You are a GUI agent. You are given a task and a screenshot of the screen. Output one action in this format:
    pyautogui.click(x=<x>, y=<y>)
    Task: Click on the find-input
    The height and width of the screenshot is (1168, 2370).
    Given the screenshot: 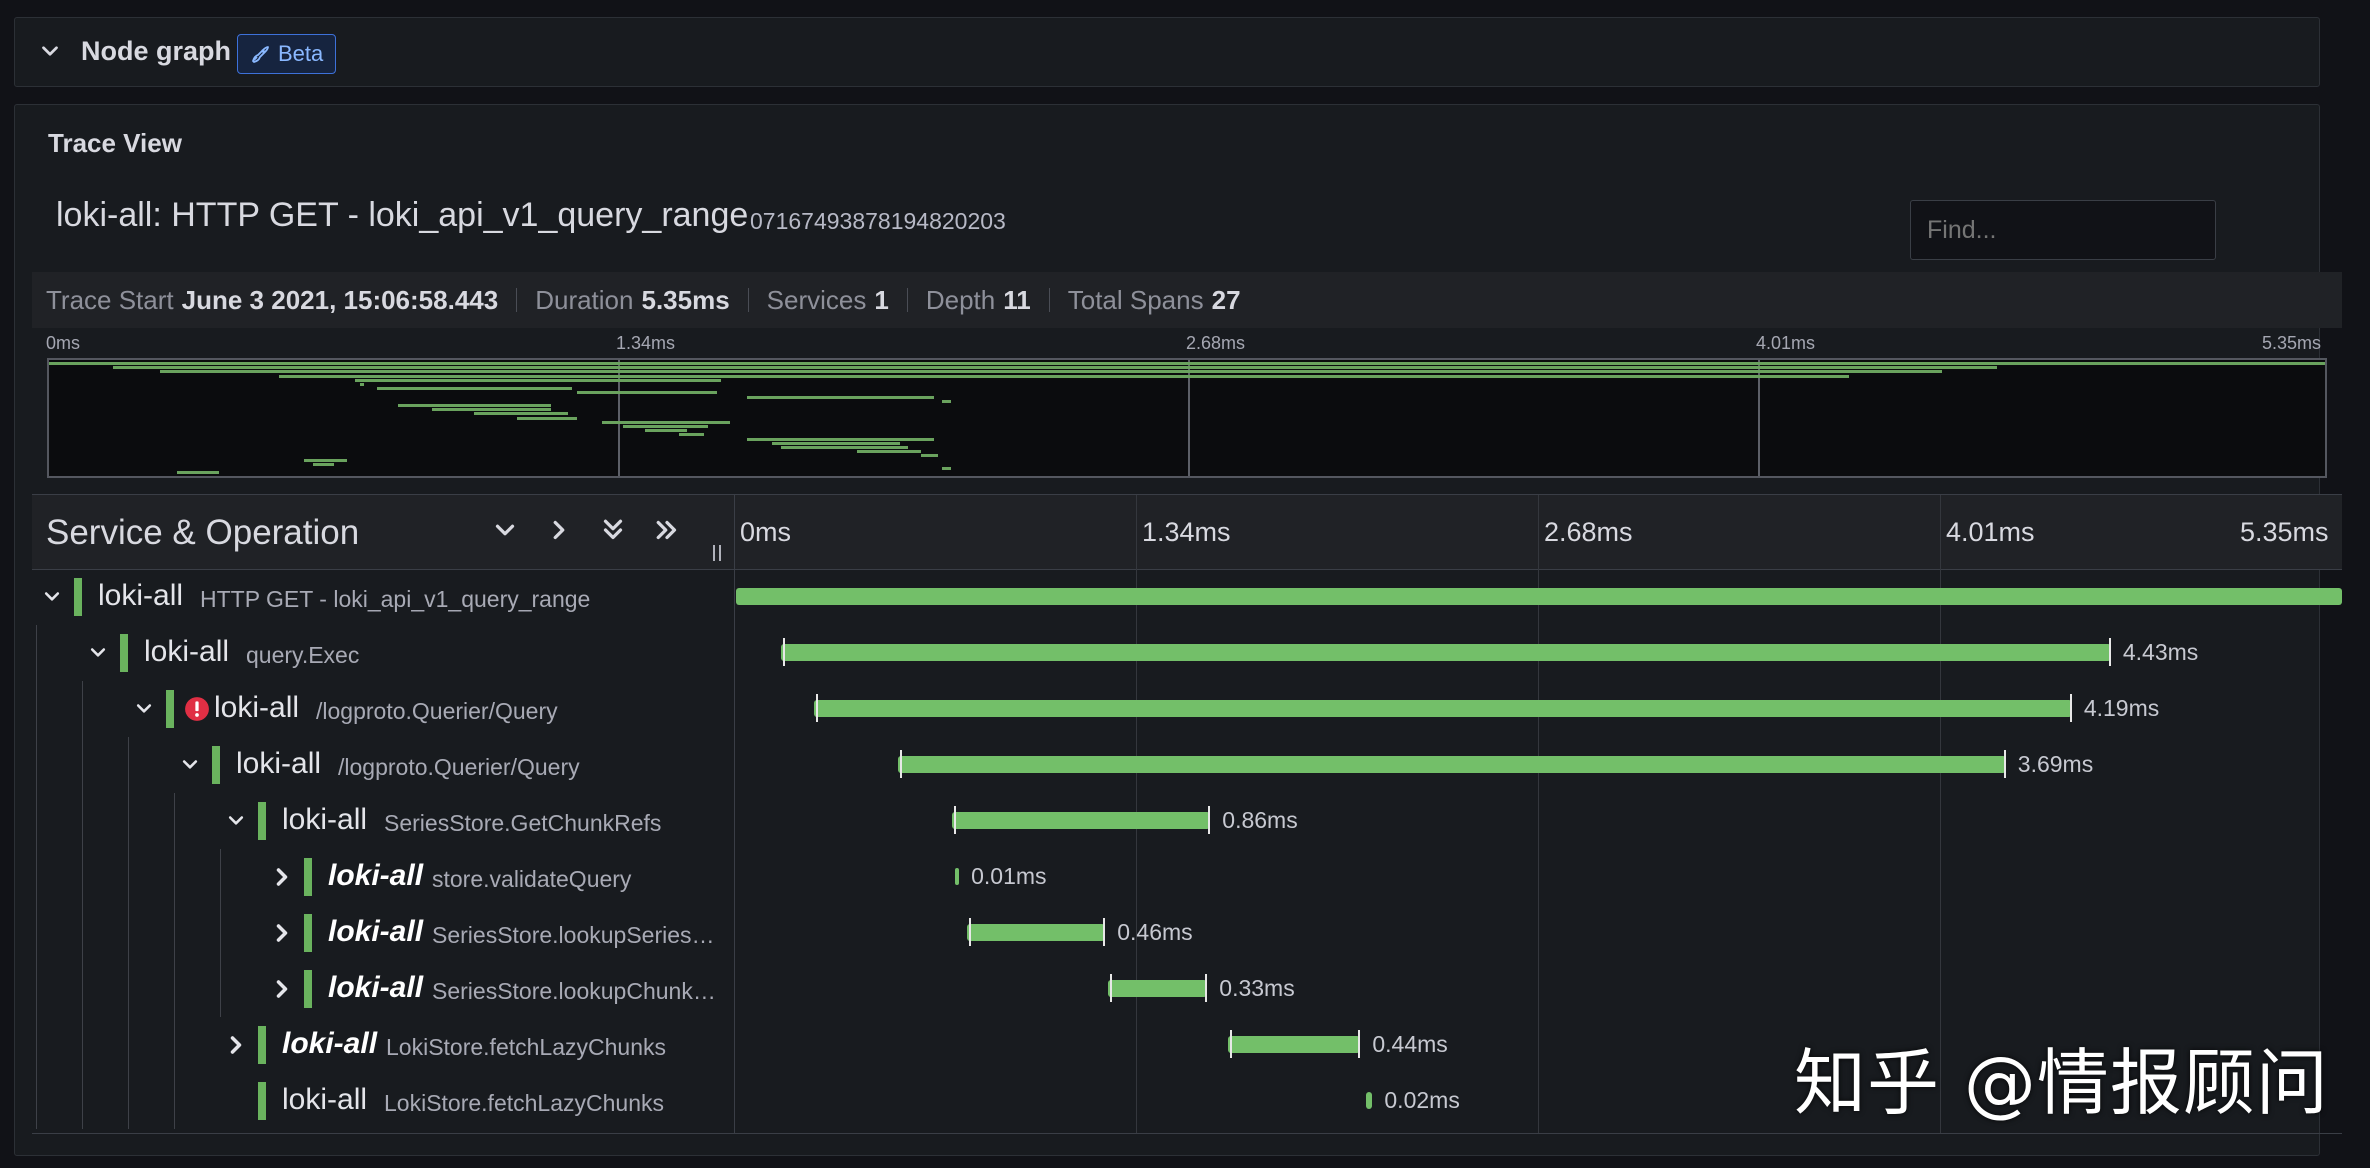 What is the action you would take?
    pyautogui.click(x=2063, y=230)
    